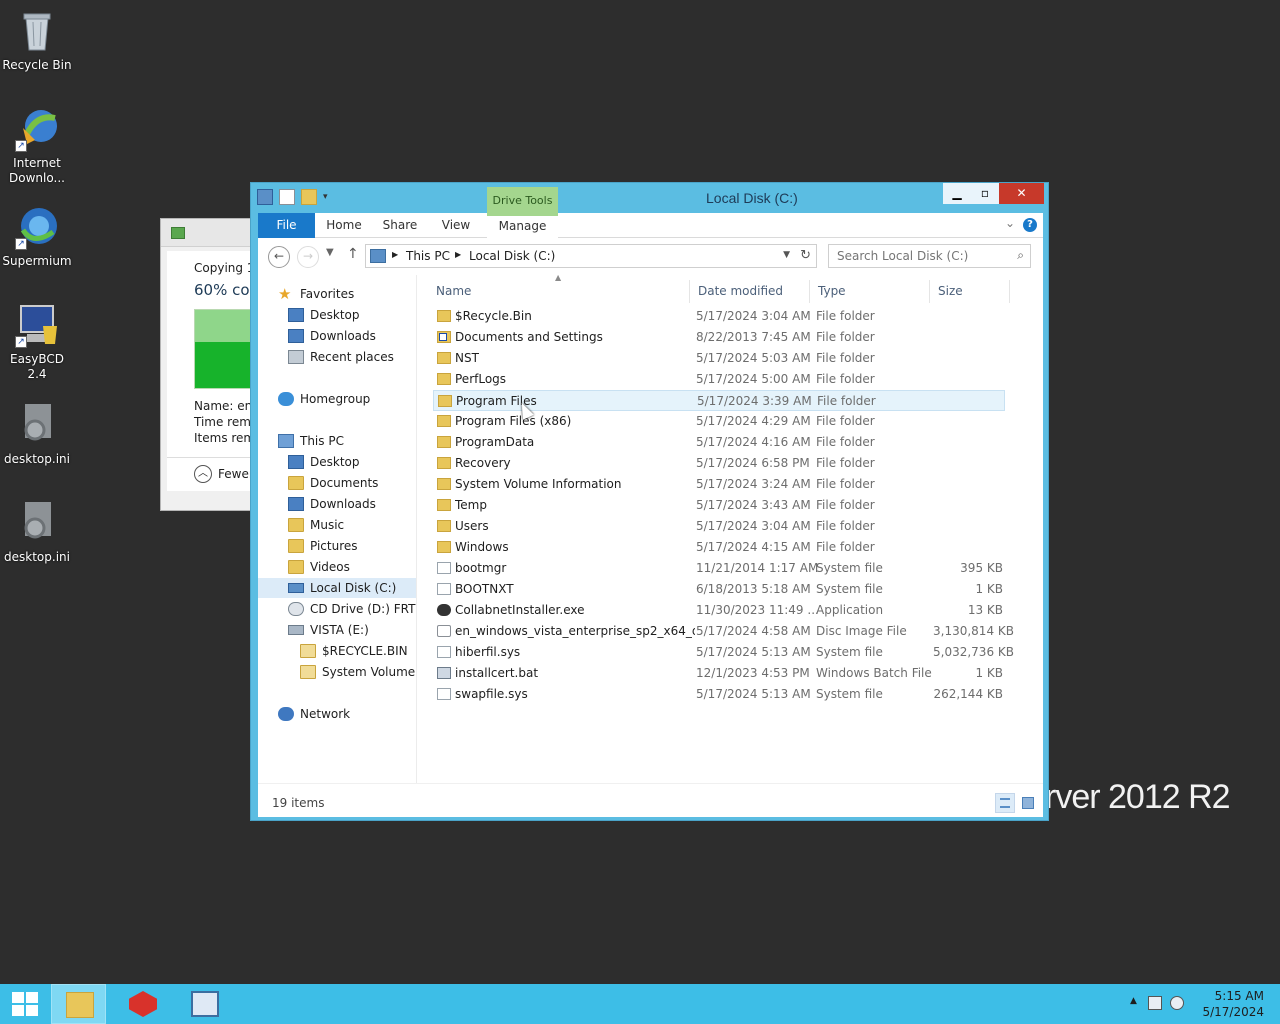  Describe the element at coordinates (226, 406) in the screenshot. I see `name-label: Name: en_` at that location.